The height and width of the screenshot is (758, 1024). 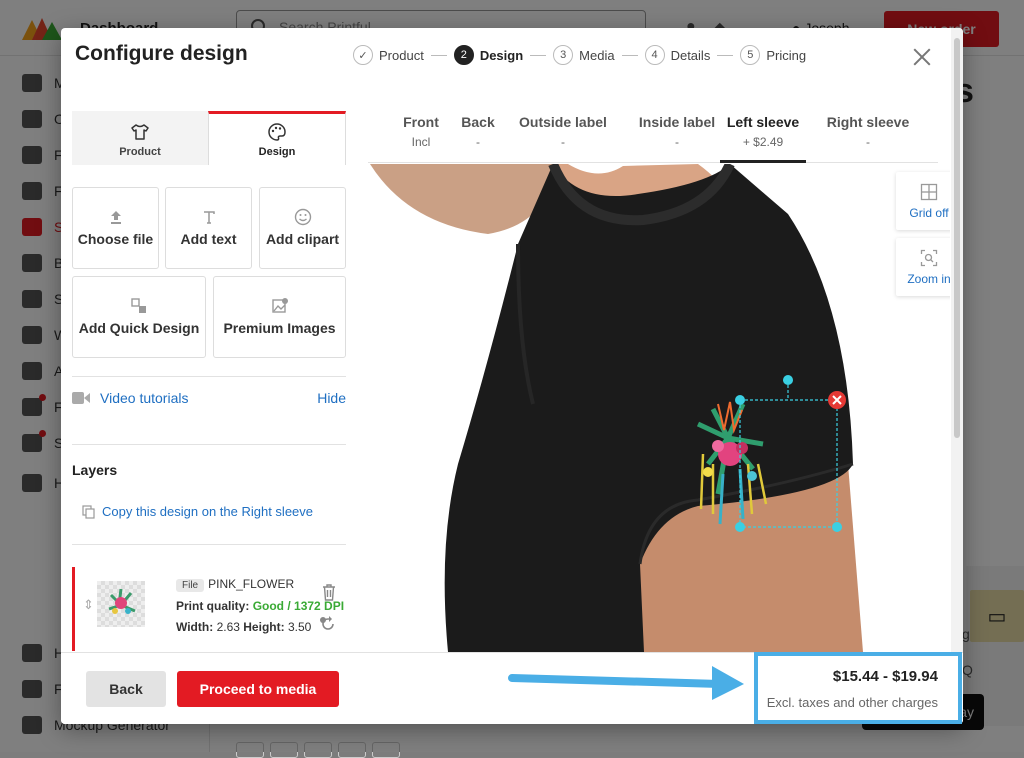 What do you see at coordinates (197, 511) in the screenshot?
I see `copy-design-link: Copy this design on the Right sleeve` at bounding box center [197, 511].